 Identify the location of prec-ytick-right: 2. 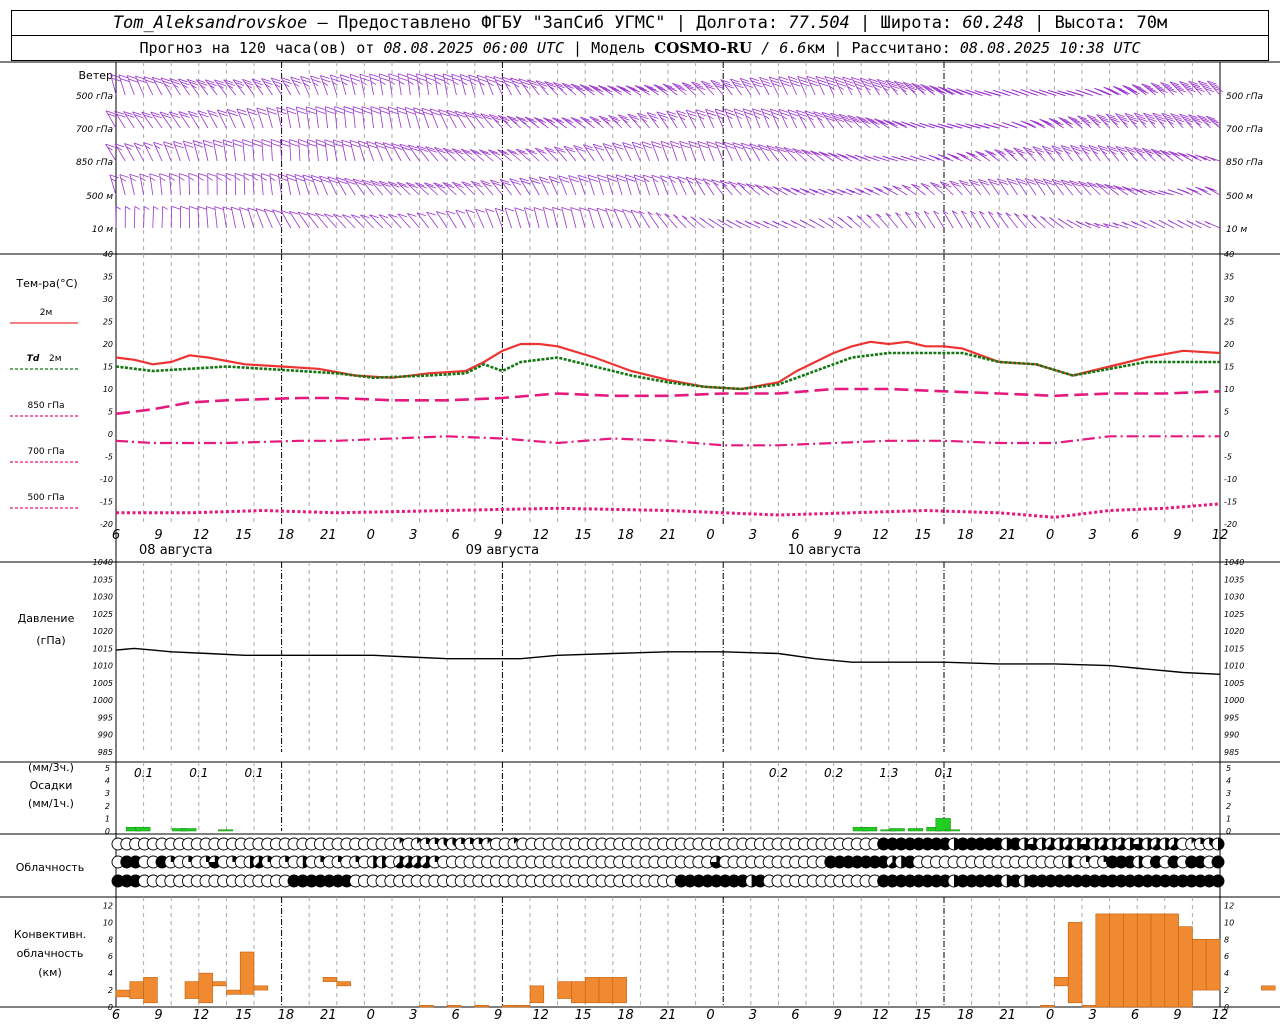
(1228, 806).